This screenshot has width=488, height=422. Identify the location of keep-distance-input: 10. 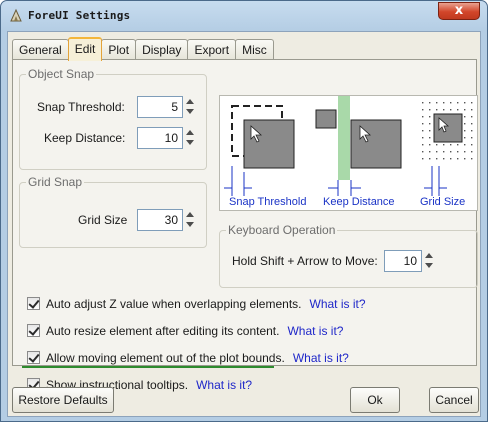
(160, 138).